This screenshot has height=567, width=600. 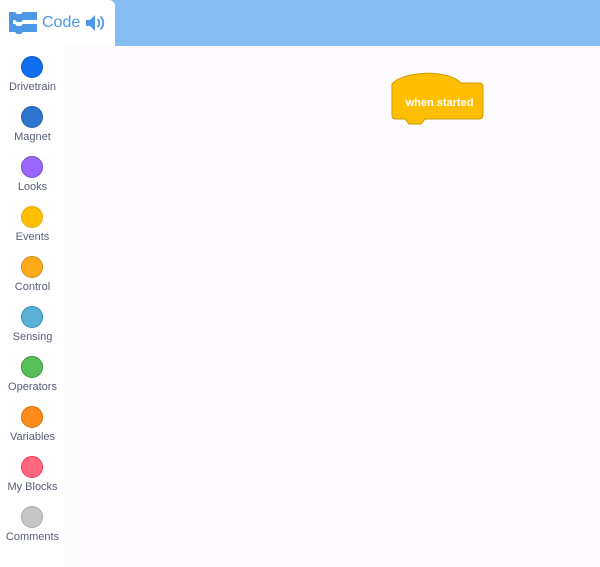 I want to click on category-my-blocks: My Blocks, so click(x=32, y=471).